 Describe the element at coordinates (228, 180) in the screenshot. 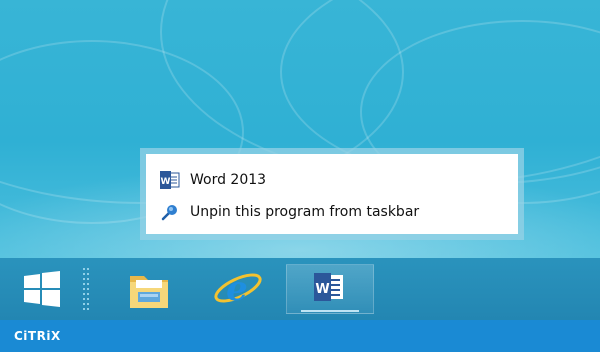

I see `jump-list-item-label: Word 2013` at that location.